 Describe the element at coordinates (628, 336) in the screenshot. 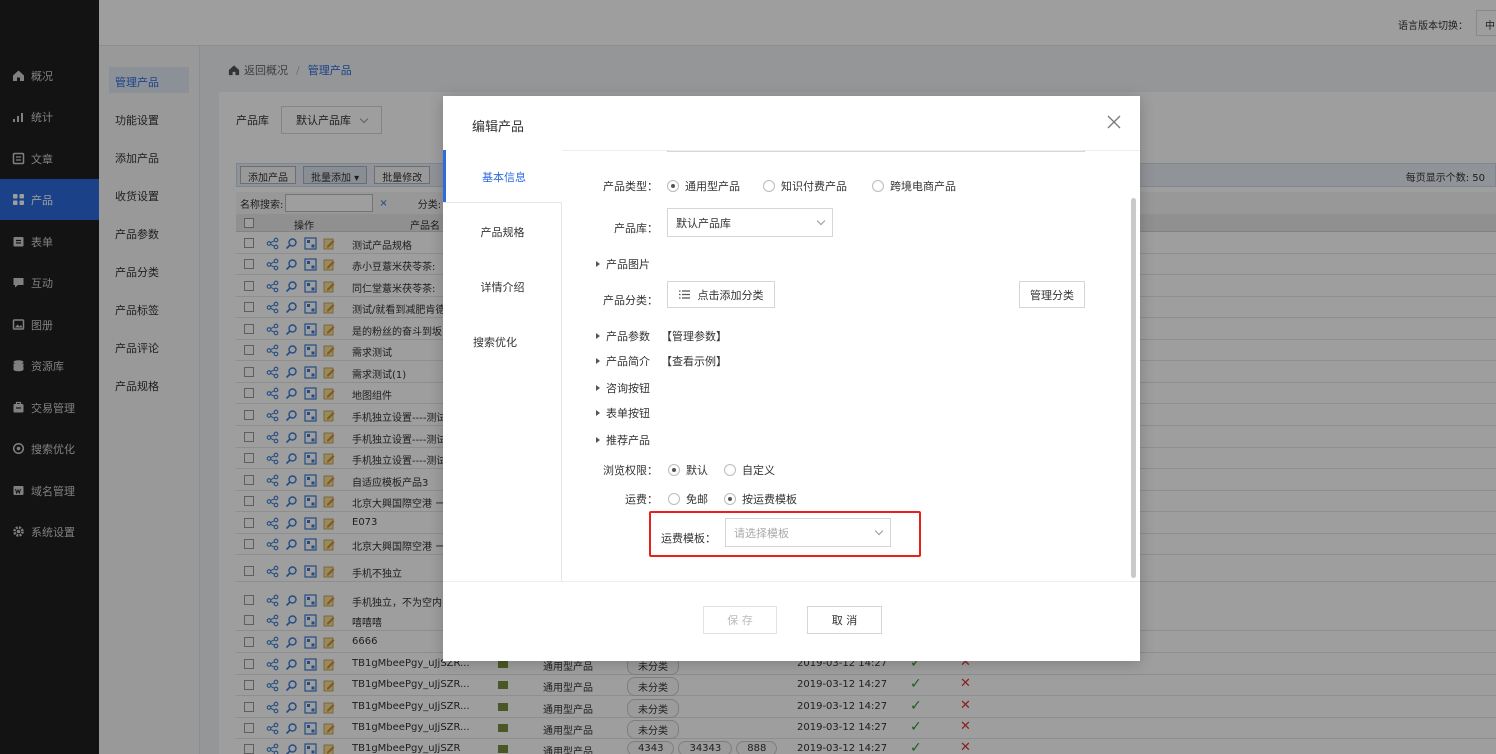

I see `expand-label: 产品参数` at that location.